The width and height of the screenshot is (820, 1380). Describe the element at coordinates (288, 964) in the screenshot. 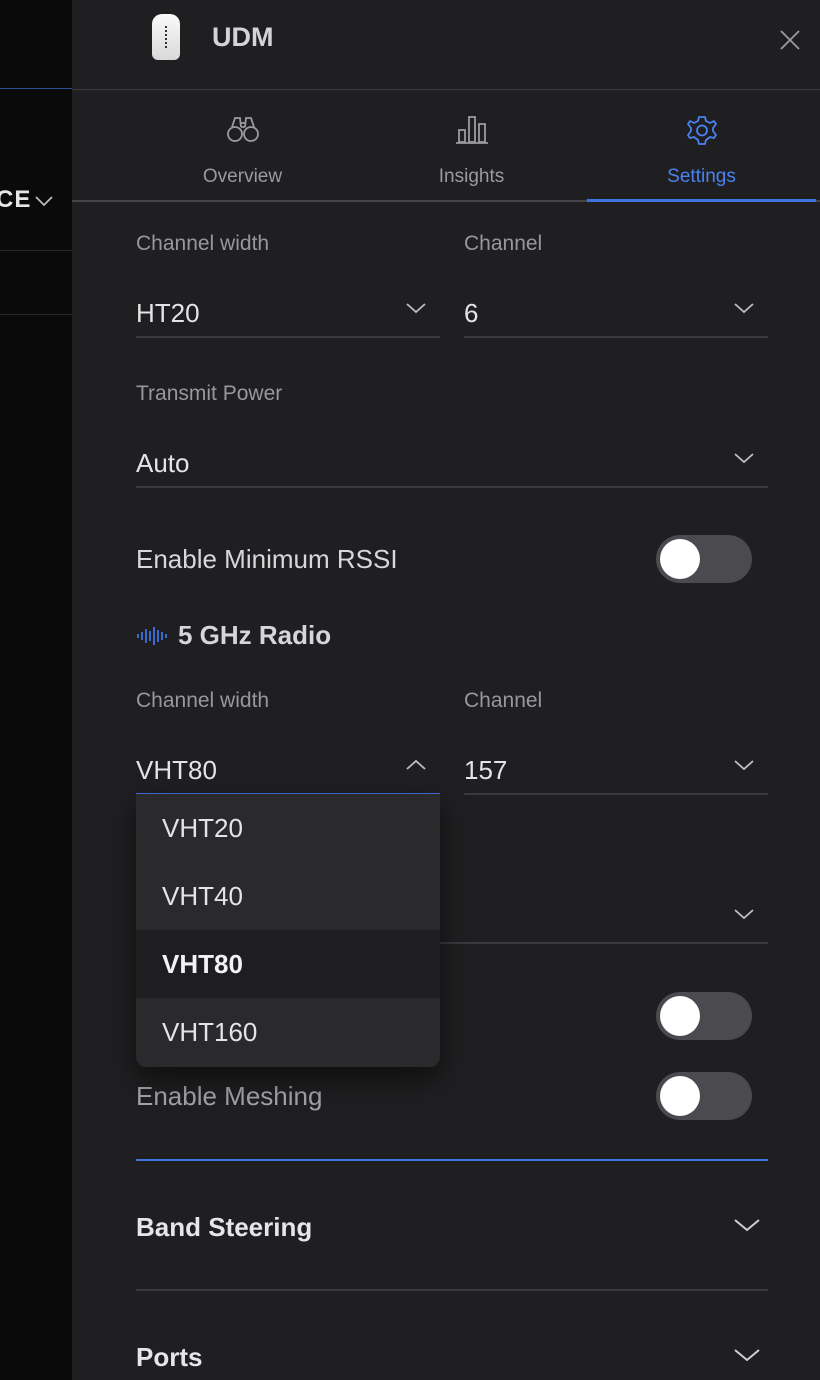

I see `dropdown-option-vht80: VHT80` at that location.